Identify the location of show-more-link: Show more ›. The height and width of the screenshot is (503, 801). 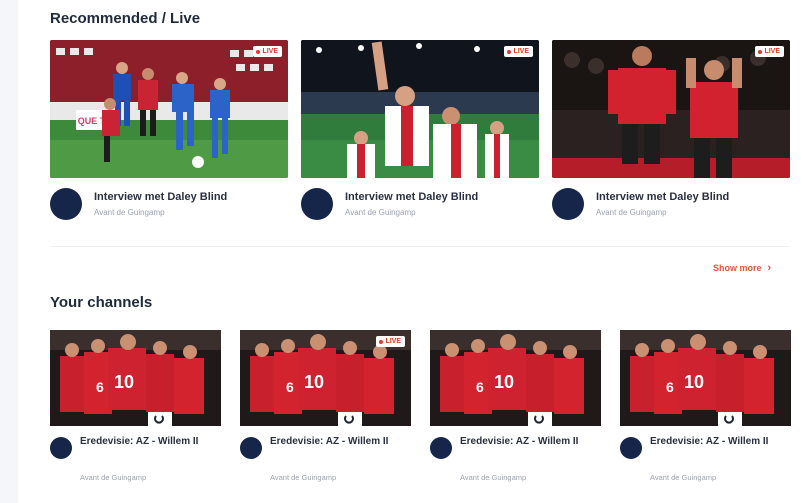
(742, 267).